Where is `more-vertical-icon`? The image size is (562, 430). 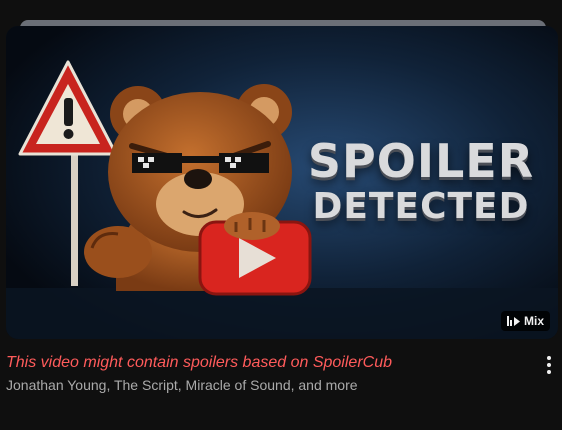
more-vertical-icon is located at coordinates (549, 358).